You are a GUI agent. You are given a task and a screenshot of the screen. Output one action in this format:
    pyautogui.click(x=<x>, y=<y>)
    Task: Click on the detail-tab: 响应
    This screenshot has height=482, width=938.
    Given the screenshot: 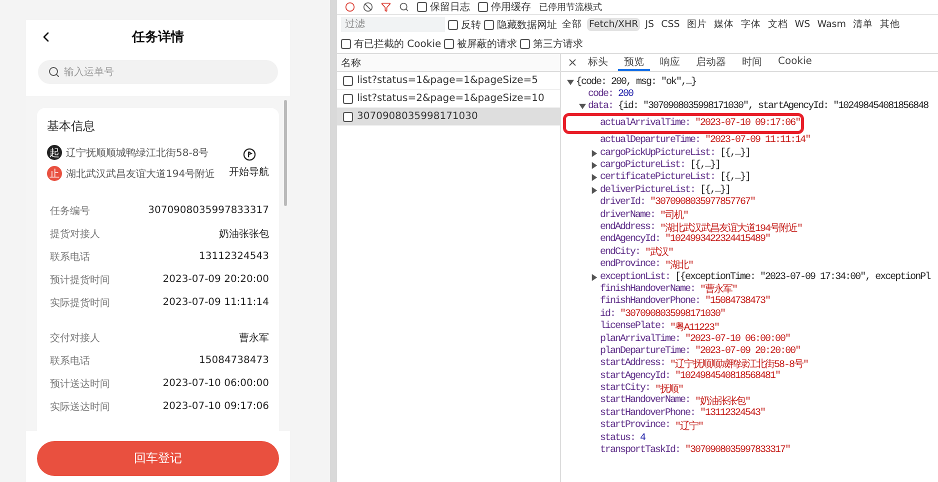 What is the action you would take?
    pyautogui.click(x=670, y=62)
    